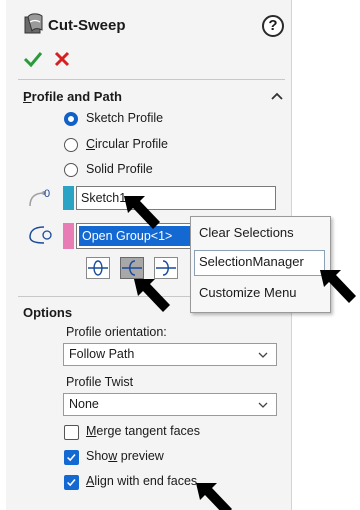 Image resolution: width=360 pixels, height=510 pixels. Describe the element at coordinates (71, 145) in the screenshot. I see `circular-profile-radio` at that location.